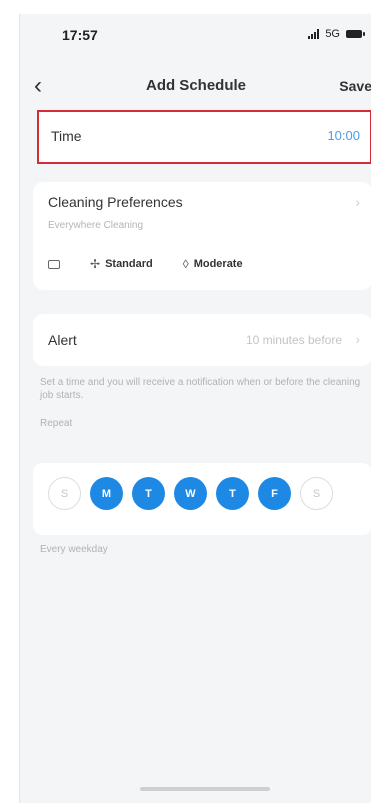 This screenshot has width=373, height=803. I want to click on page-title: Add Schedule, so click(195, 85).